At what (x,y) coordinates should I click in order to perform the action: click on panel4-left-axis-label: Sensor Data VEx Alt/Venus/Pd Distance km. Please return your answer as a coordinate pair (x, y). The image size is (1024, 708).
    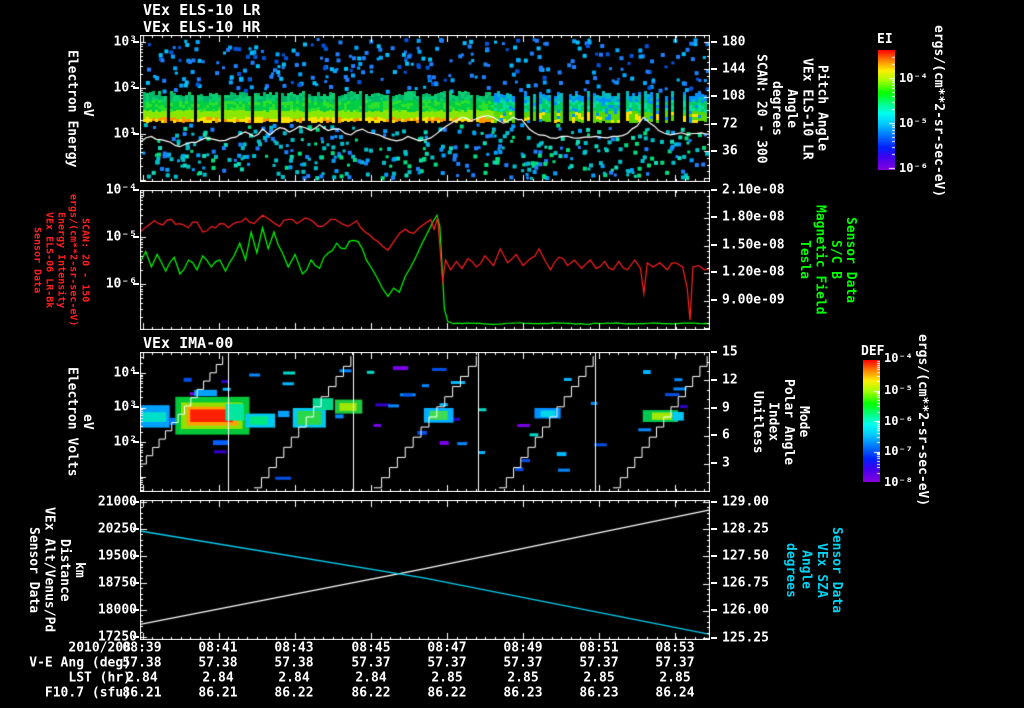
    Looking at the image, I should click on (56, 570).